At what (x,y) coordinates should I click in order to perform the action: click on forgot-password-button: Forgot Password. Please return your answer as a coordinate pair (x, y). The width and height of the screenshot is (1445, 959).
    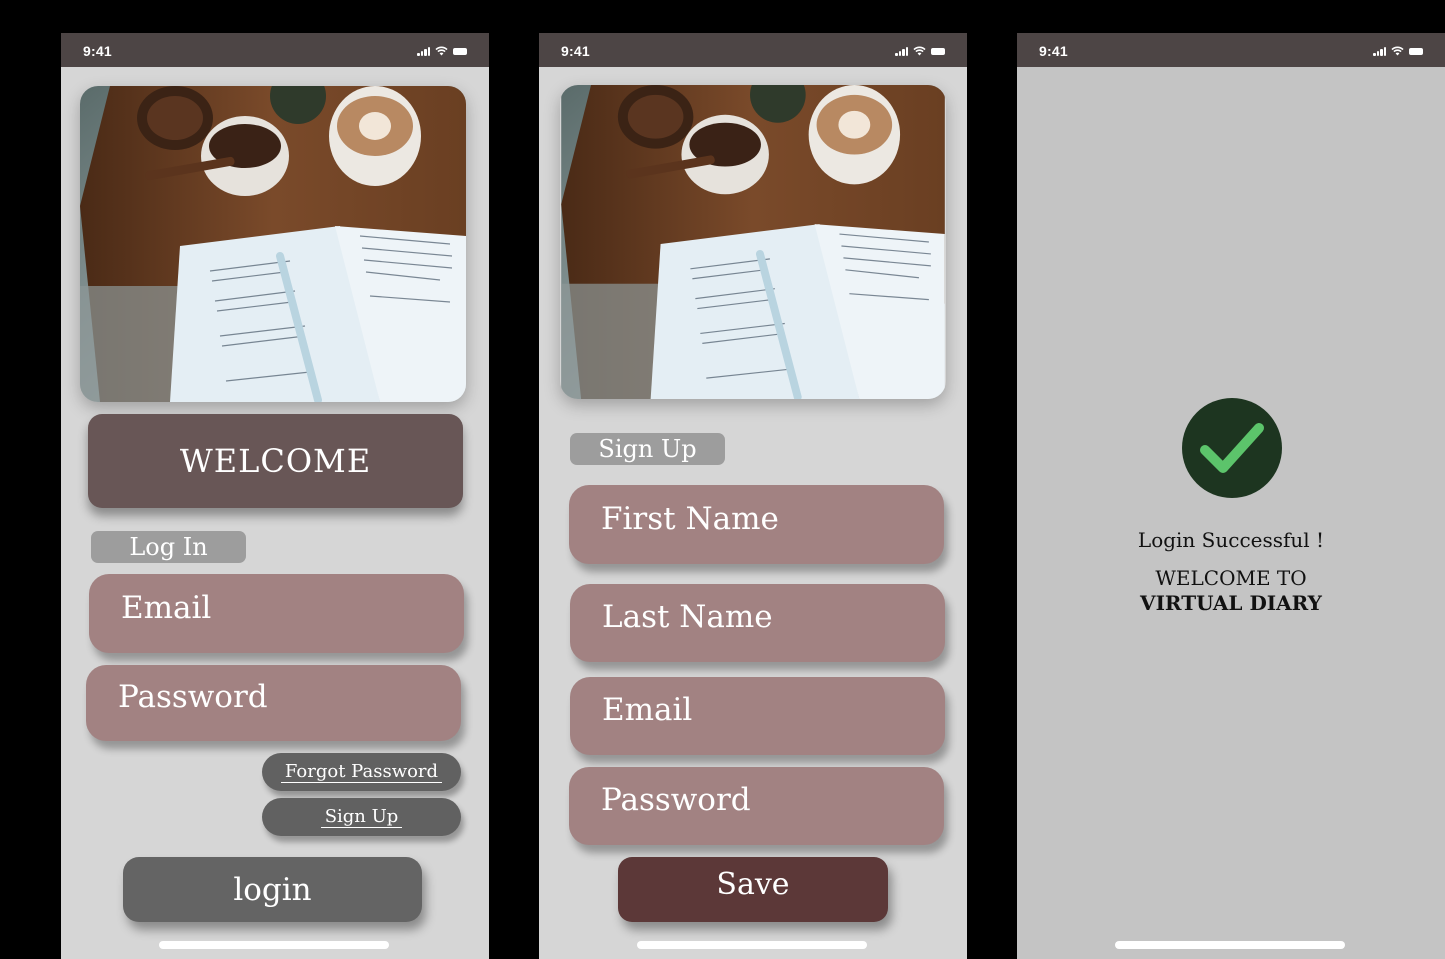
    Looking at the image, I should click on (361, 772).